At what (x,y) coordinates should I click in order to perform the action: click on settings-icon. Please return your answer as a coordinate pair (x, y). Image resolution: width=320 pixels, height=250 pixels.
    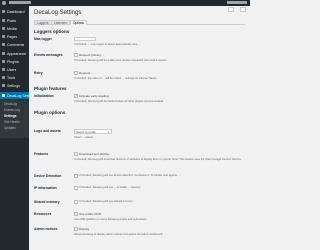
    Looking at the image, I should click on (3, 85).